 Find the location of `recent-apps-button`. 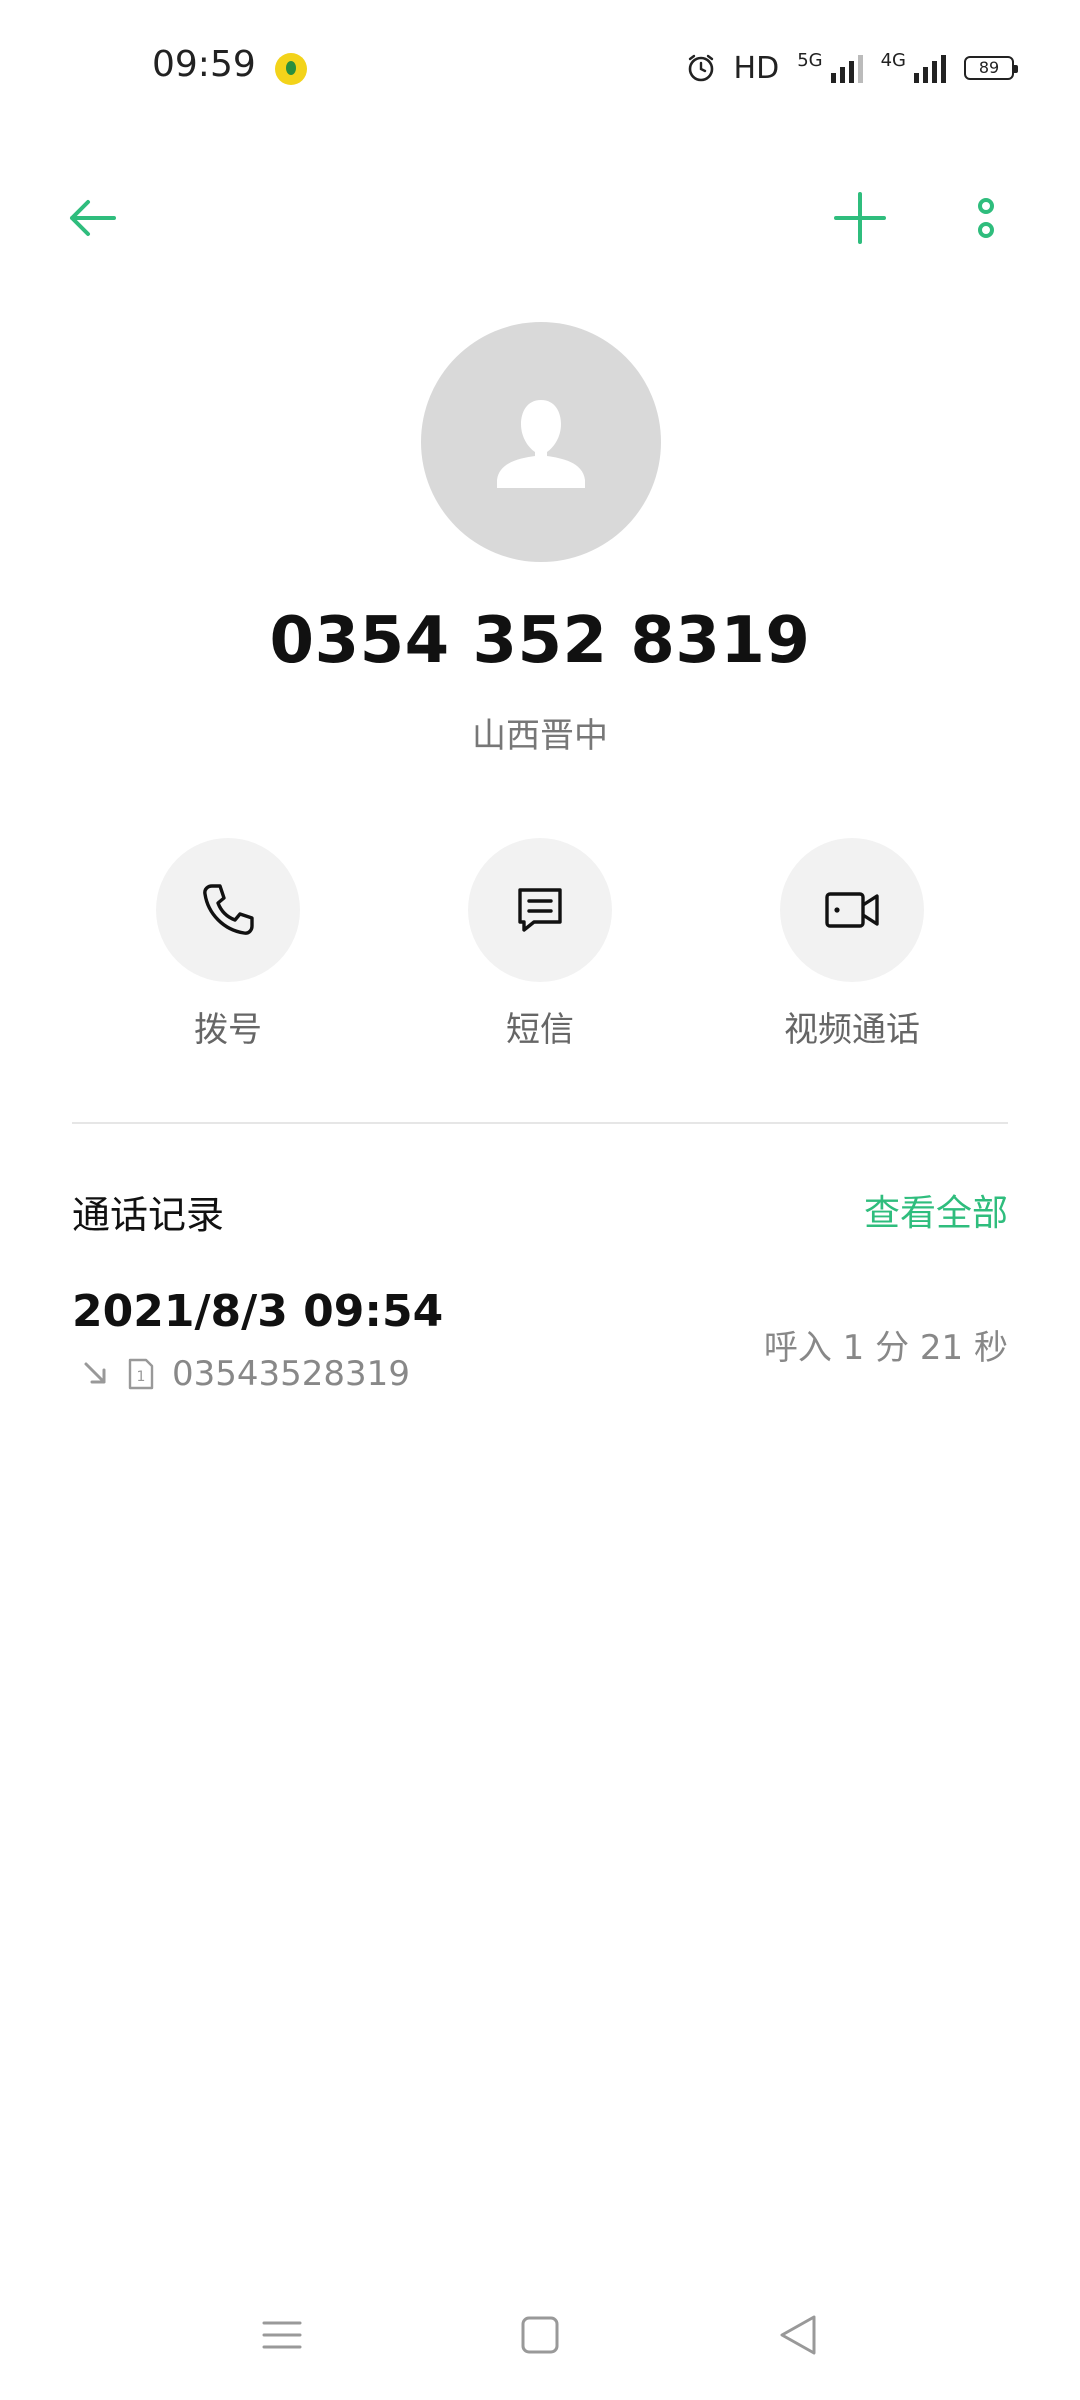

recent-apps-button is located at coordinates (282, 2335).